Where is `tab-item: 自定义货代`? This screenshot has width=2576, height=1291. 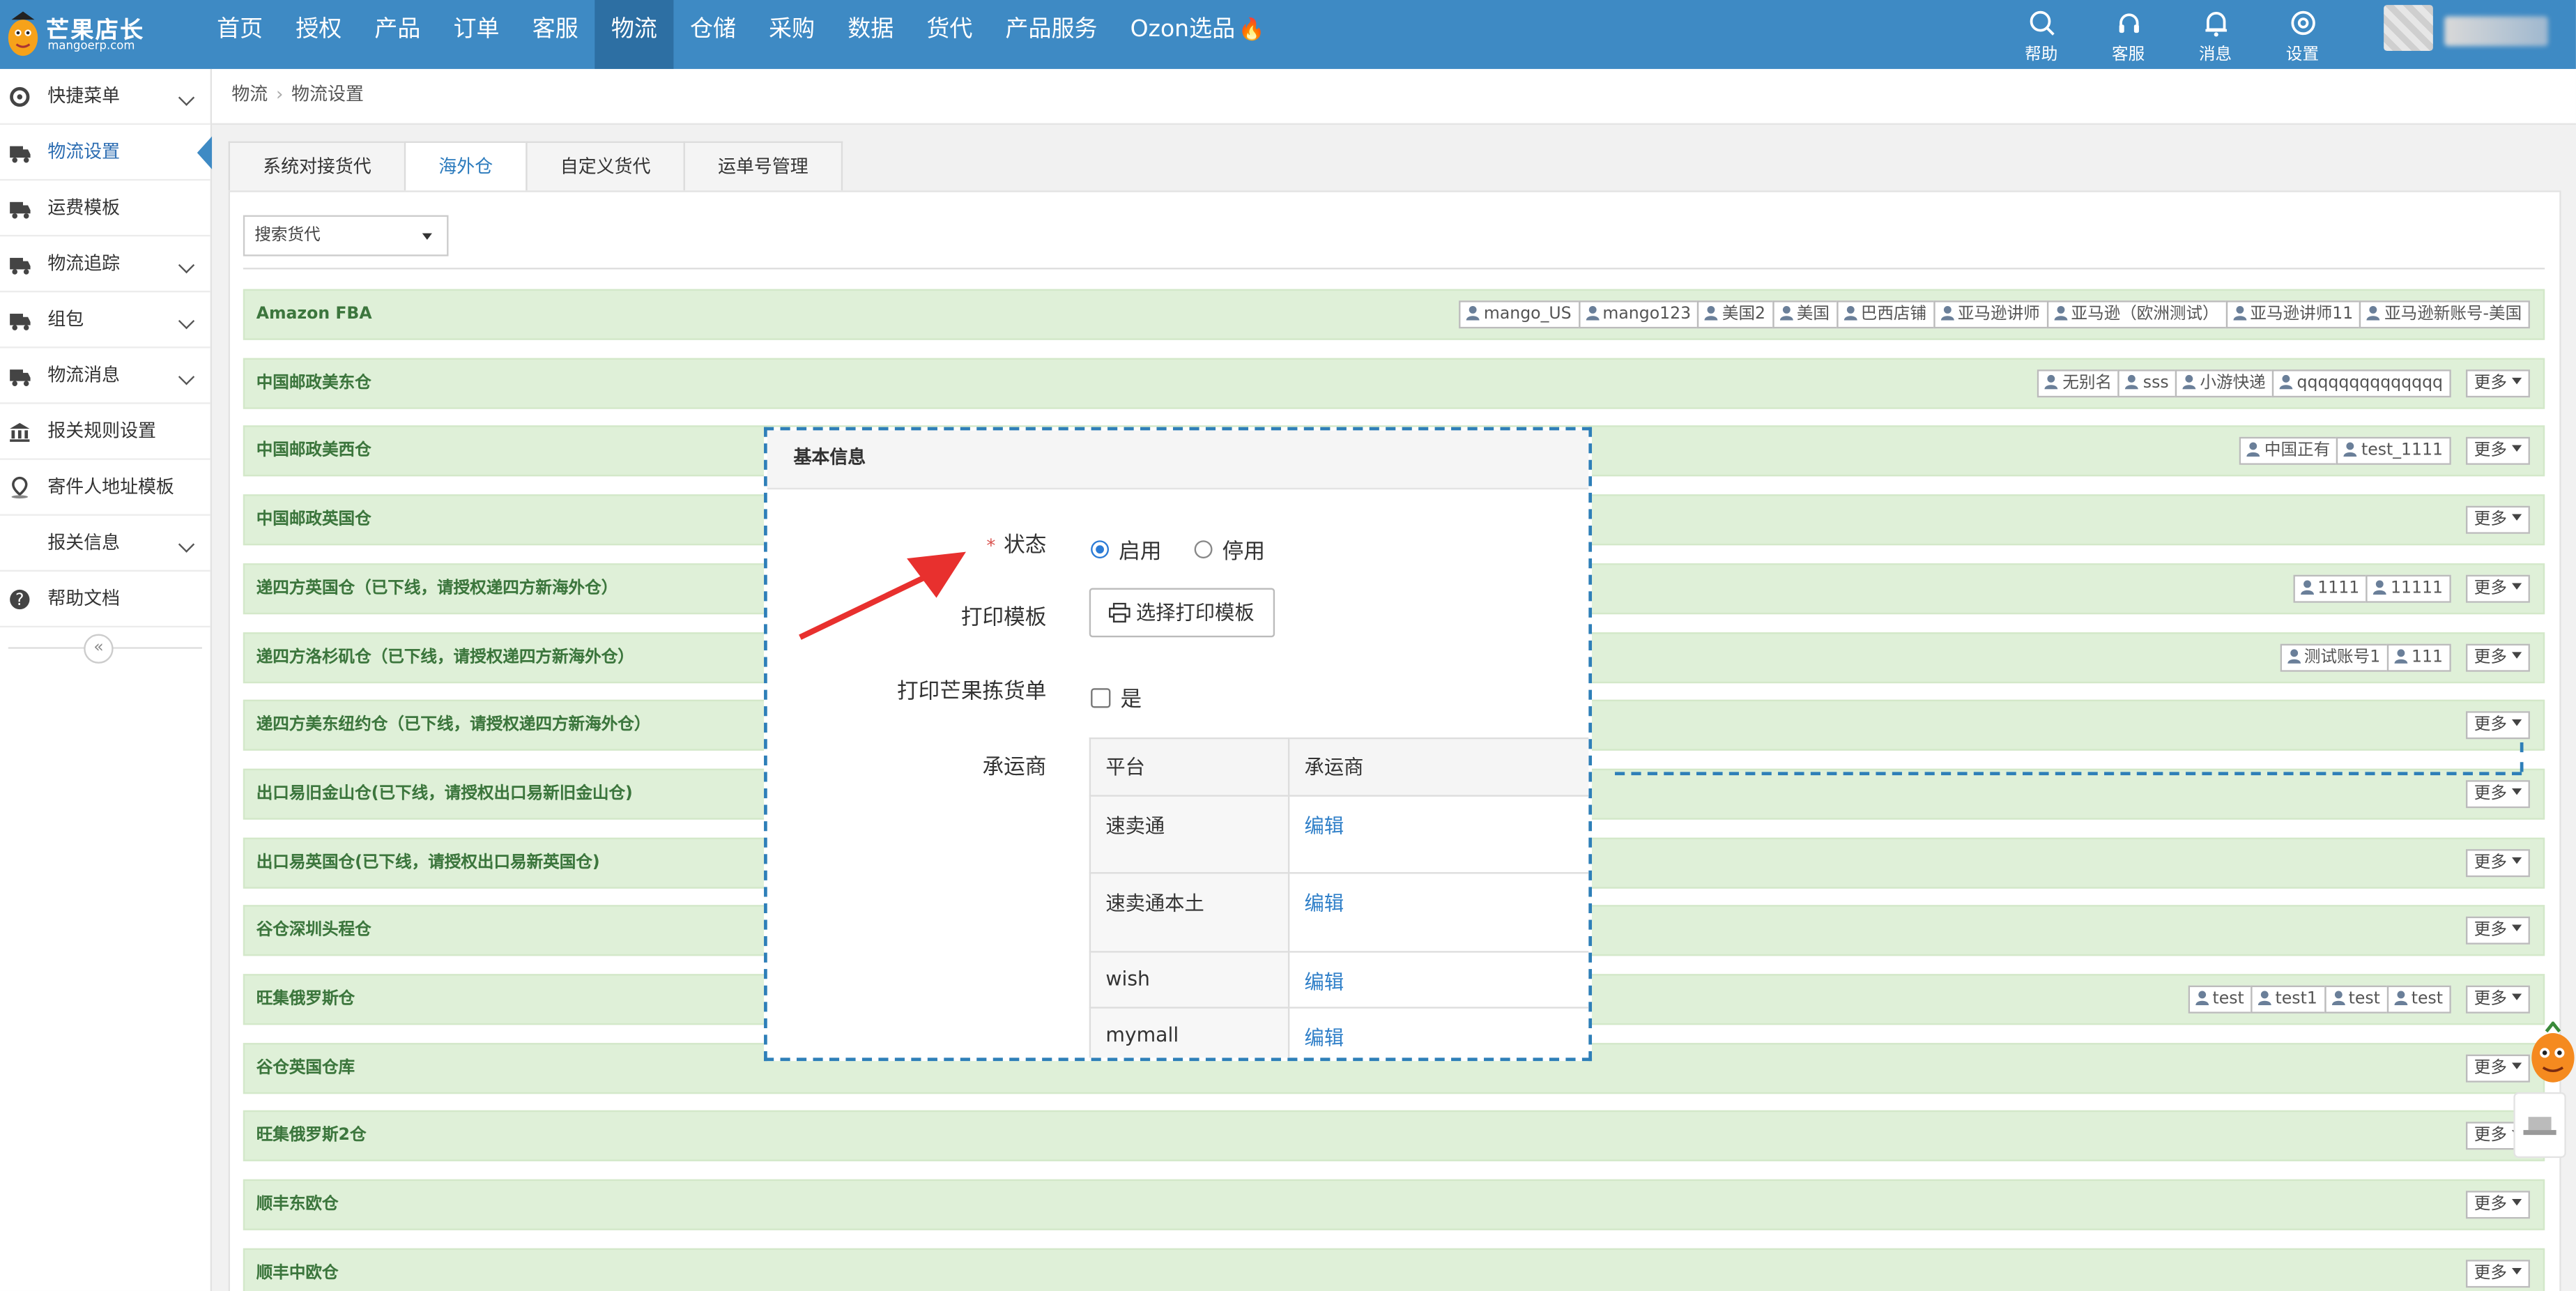
tab-item: 自定义货代 is located at coordinates (605, 166).